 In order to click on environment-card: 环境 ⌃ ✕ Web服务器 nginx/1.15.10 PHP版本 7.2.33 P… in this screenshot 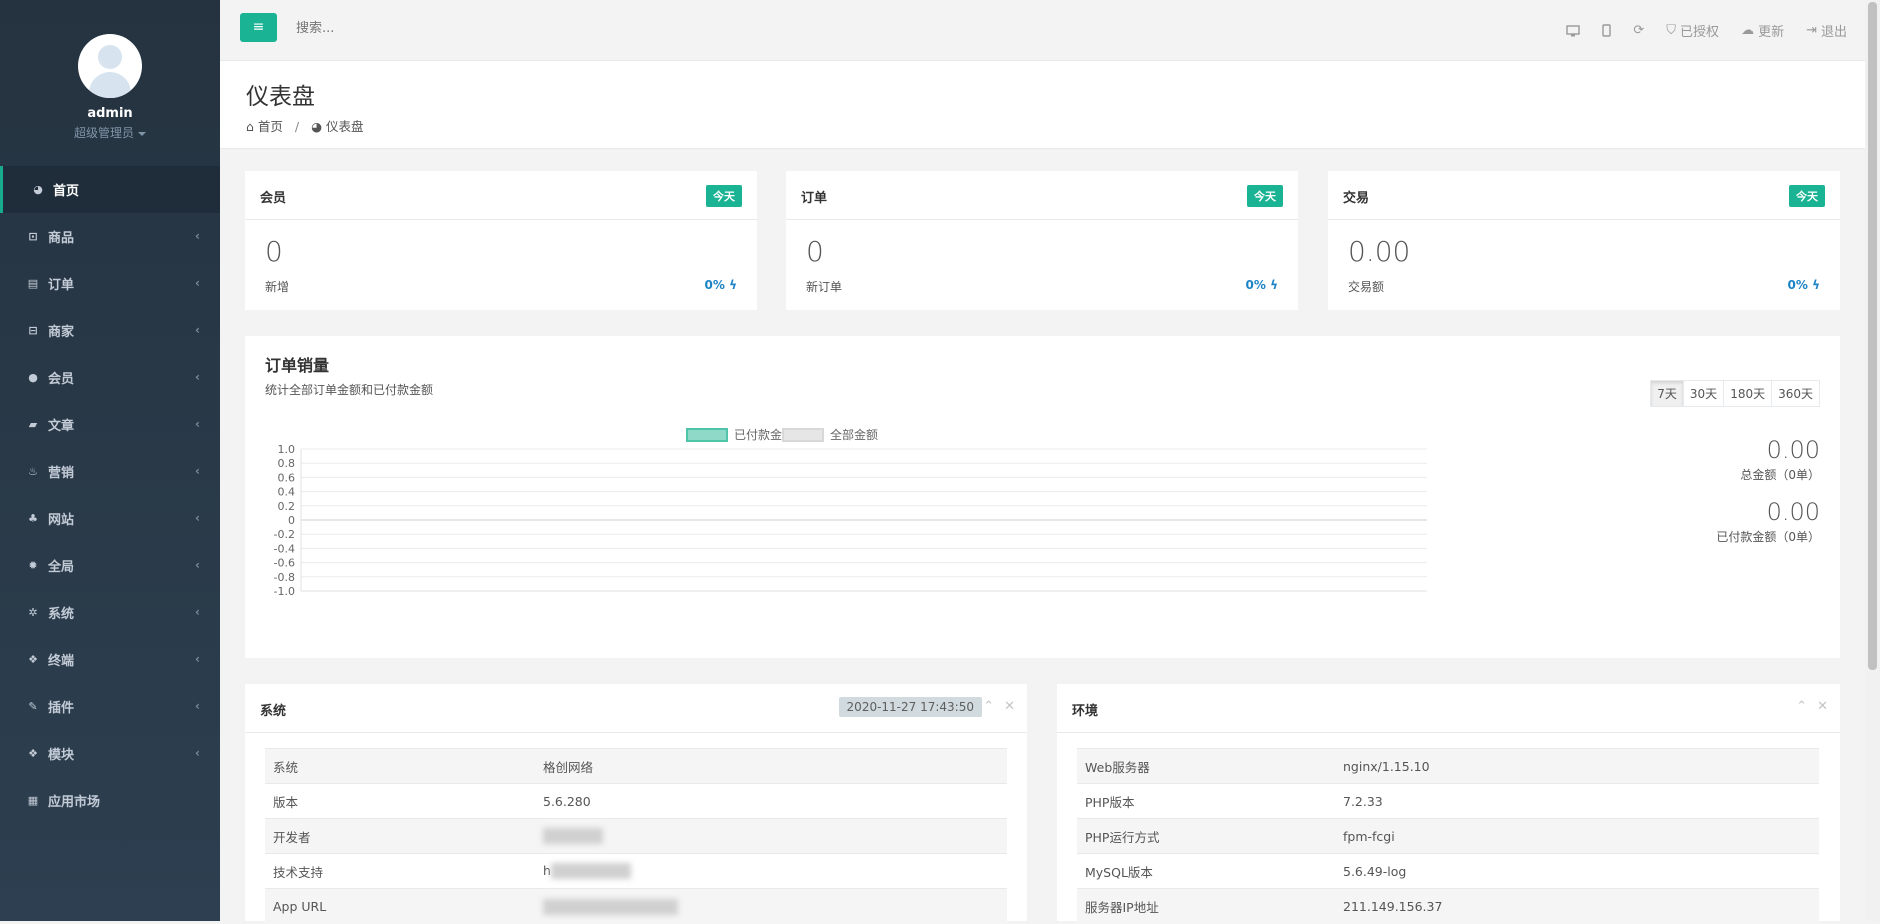, I will do `click(1448, 804)`.